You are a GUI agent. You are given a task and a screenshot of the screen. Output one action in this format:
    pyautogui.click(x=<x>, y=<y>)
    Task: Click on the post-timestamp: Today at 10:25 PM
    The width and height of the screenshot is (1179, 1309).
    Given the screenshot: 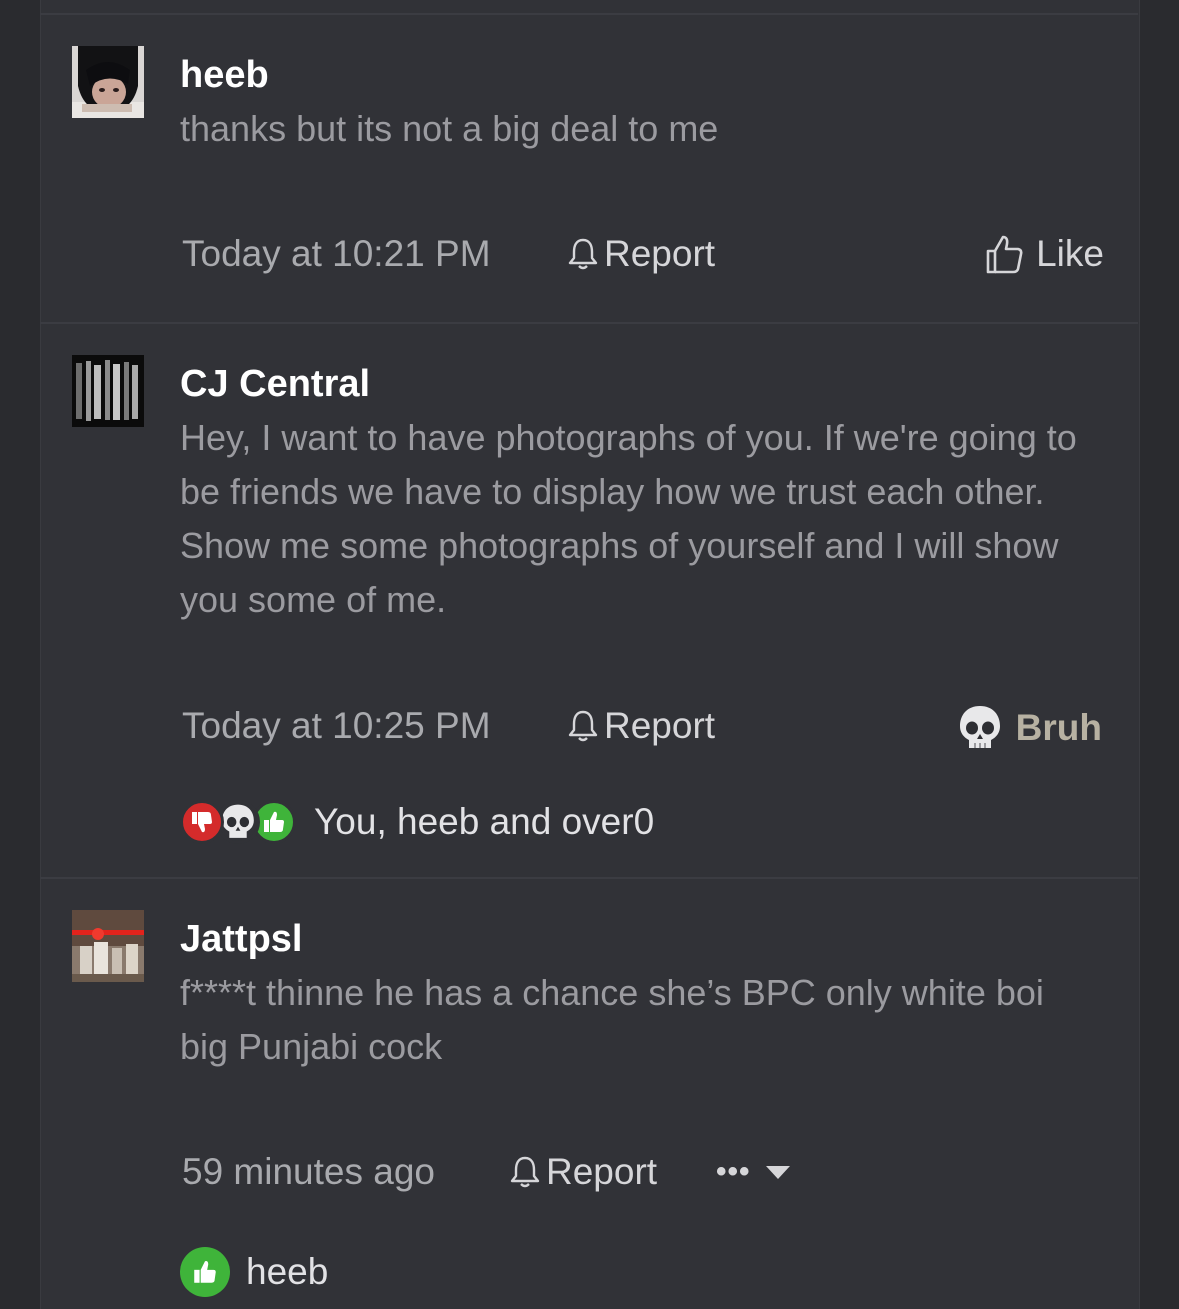 What is the action you would take?
    pyautogui.click(x=336, y=726)
    